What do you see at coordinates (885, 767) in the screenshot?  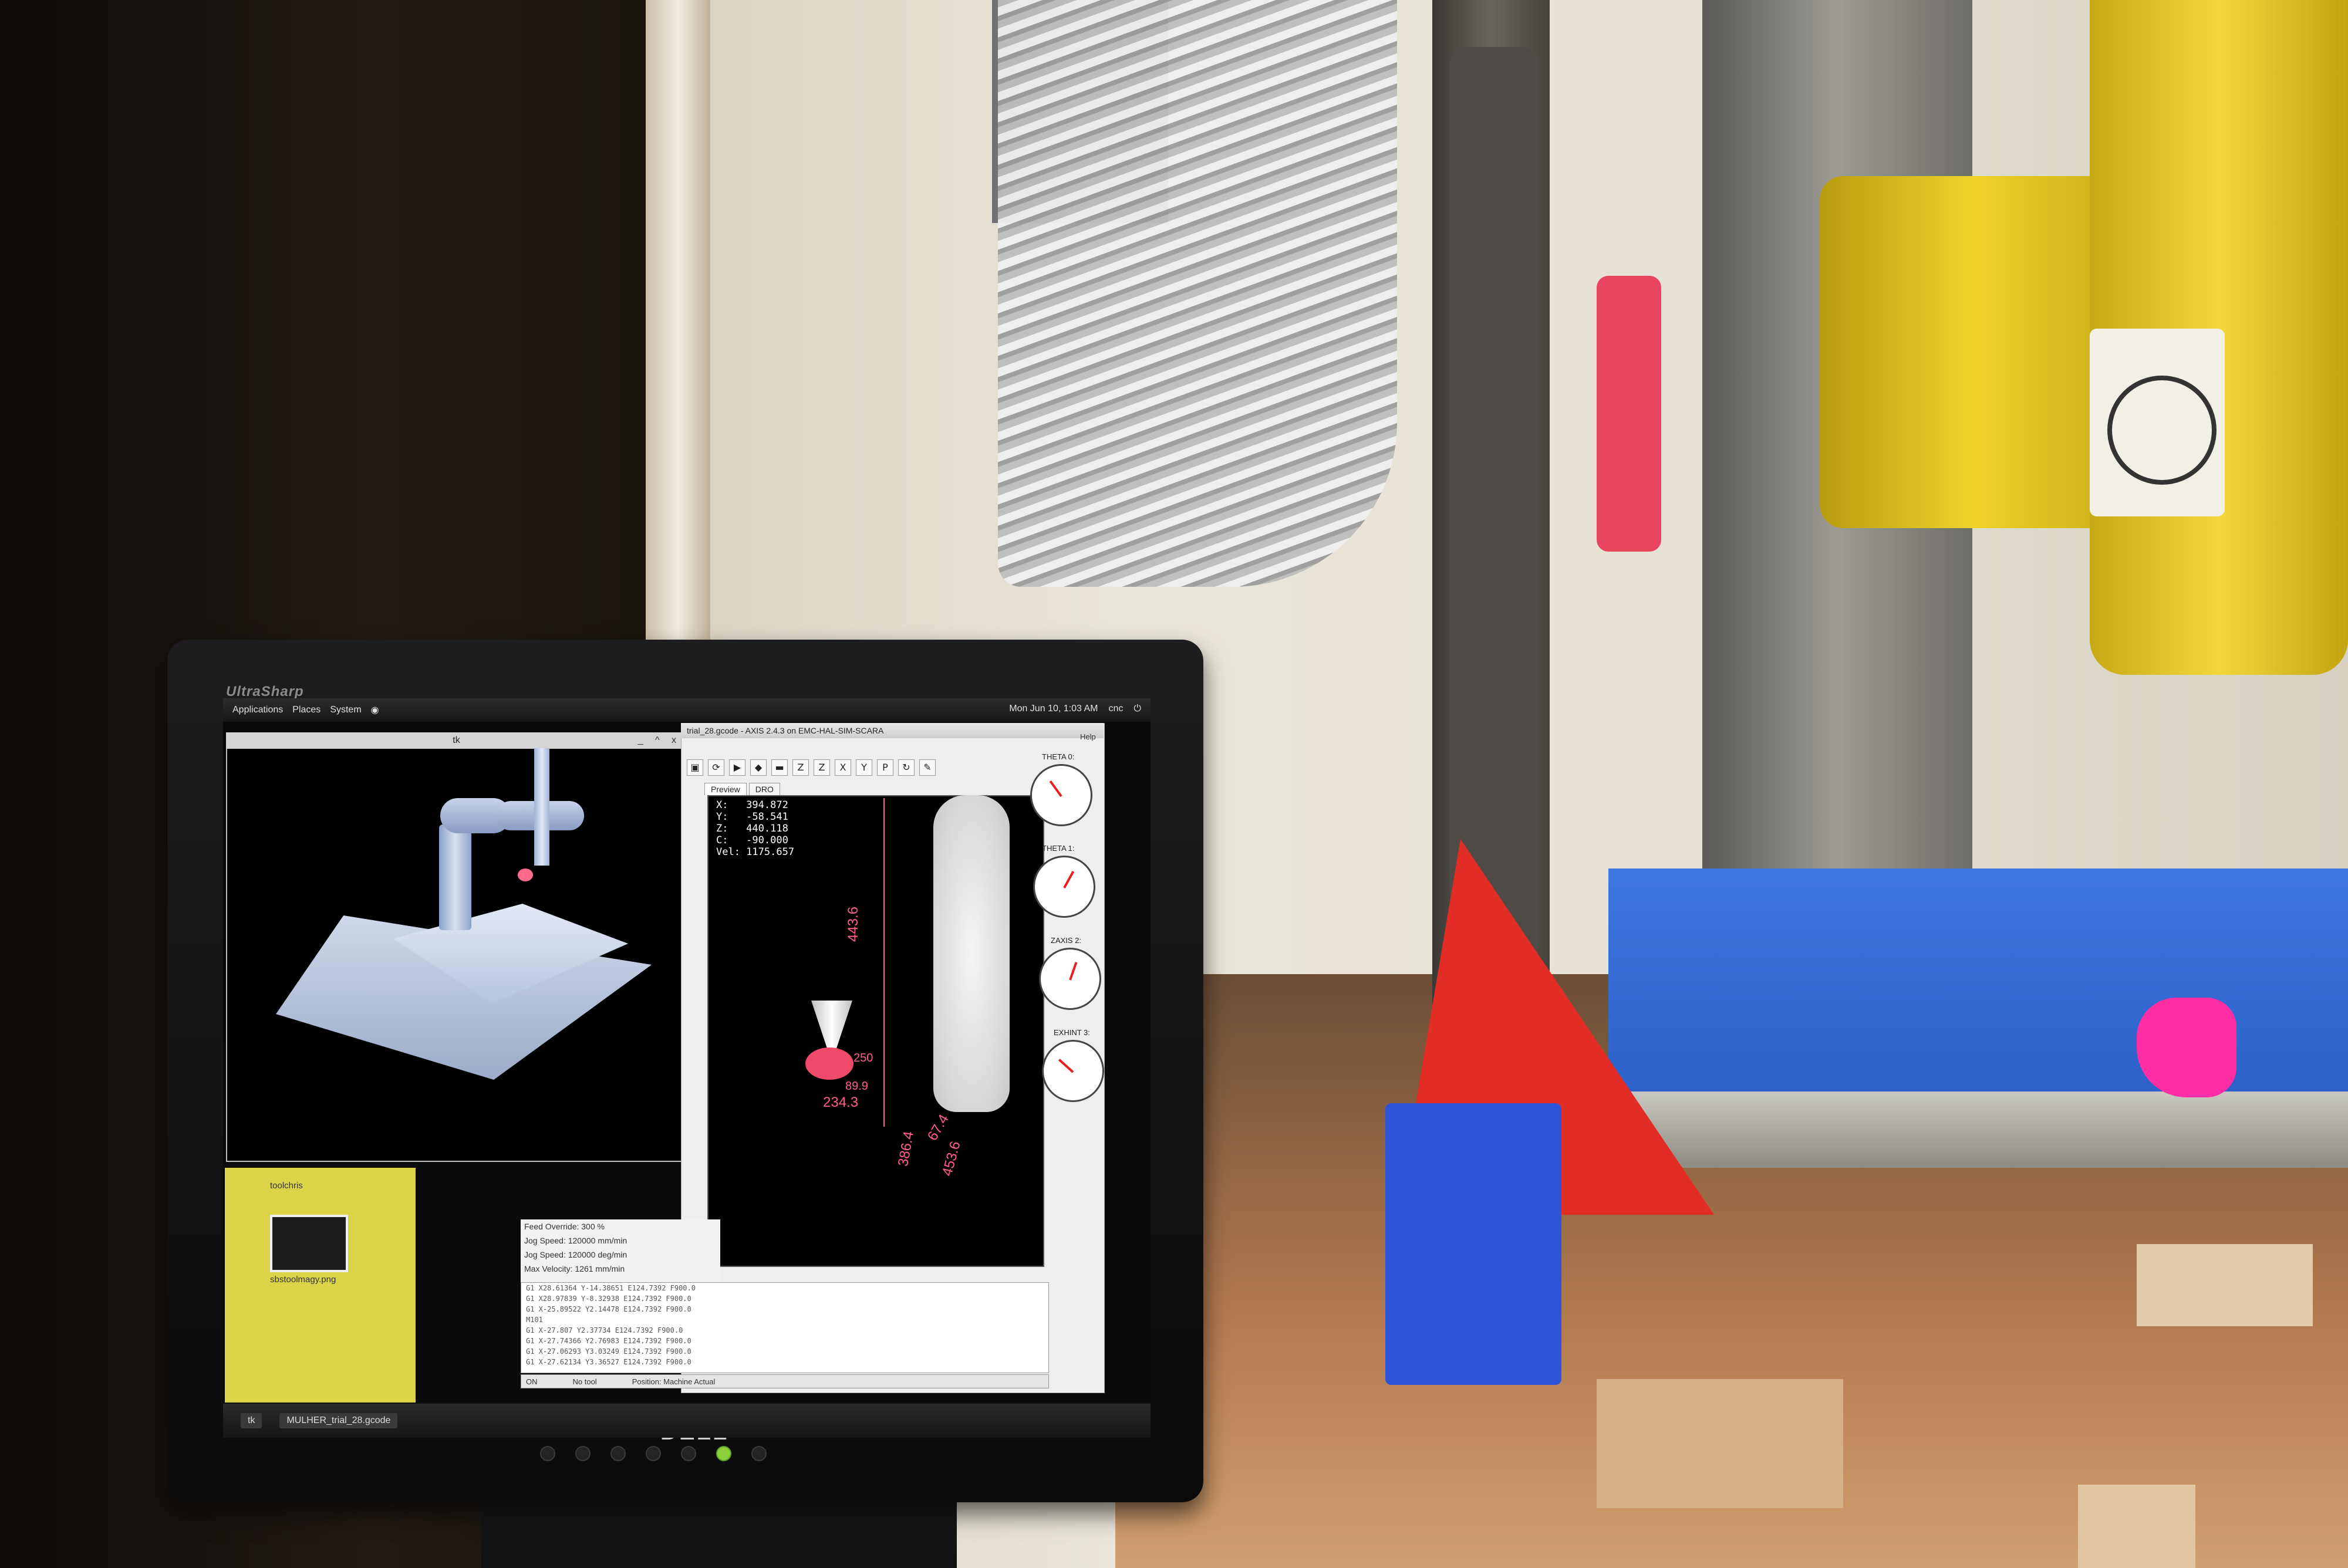 I see `view-p-icon: P` at bounding box center [885, 767].